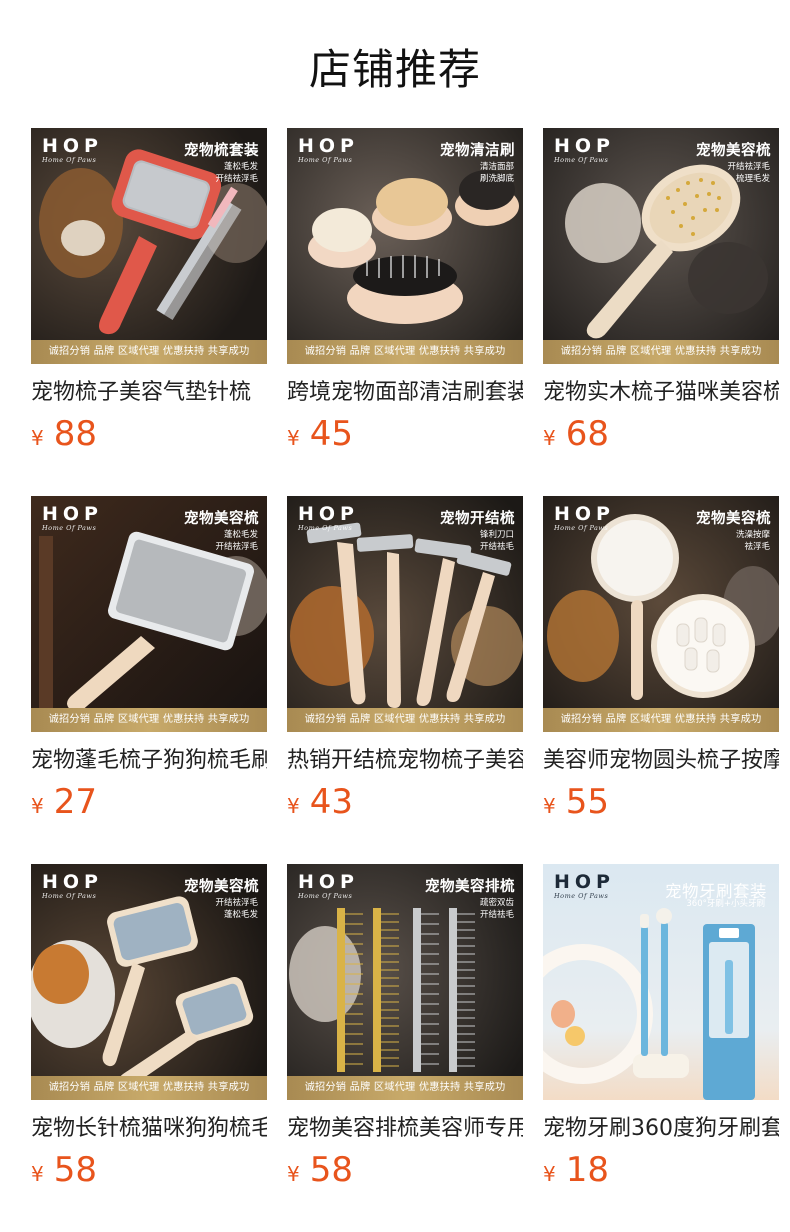 The width and height of the screenshot is (790, 1232). Describe the element at coordinates (320, 434) in the screenshot. I see `product-price: ¥45` at that location.